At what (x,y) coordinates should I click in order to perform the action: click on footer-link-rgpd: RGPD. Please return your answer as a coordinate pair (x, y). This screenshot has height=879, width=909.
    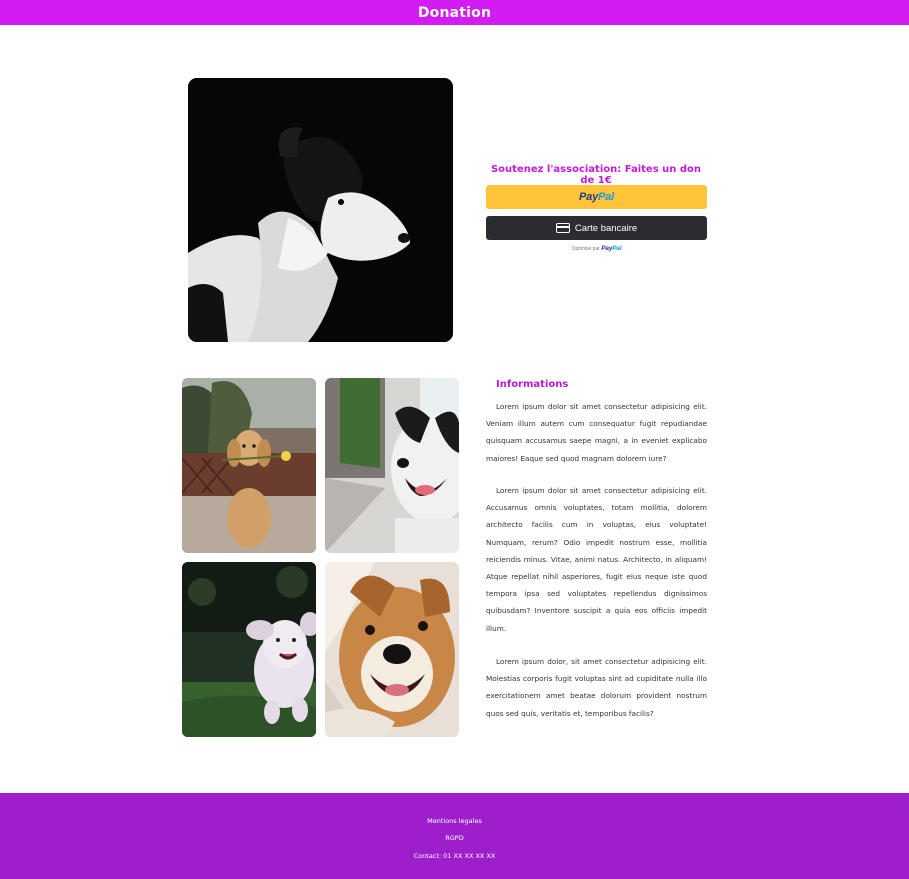
    Looking at the image, I should click on (454, 838).